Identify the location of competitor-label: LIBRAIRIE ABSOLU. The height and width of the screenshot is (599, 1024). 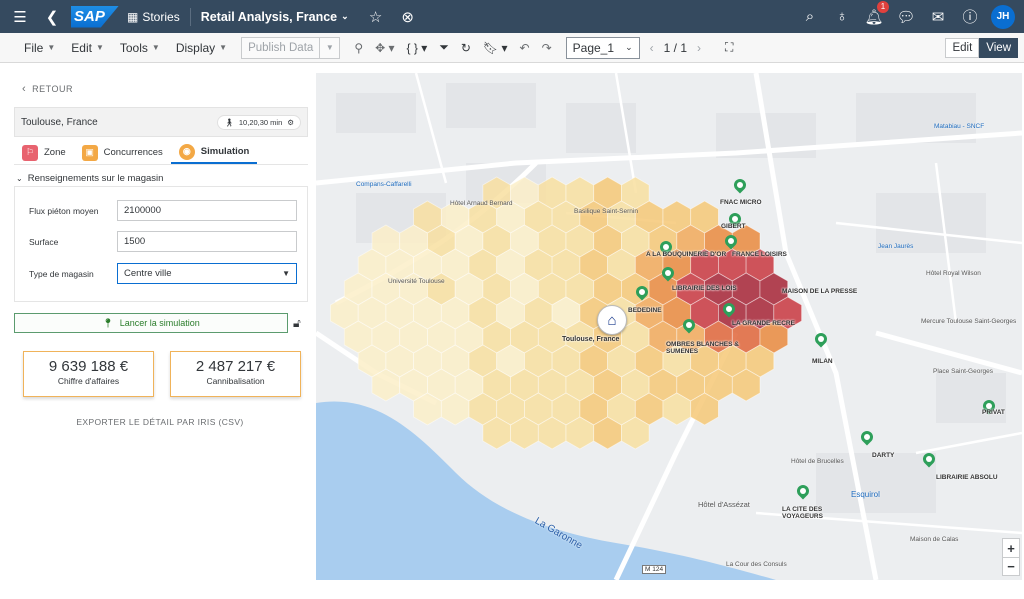
(967, 477).